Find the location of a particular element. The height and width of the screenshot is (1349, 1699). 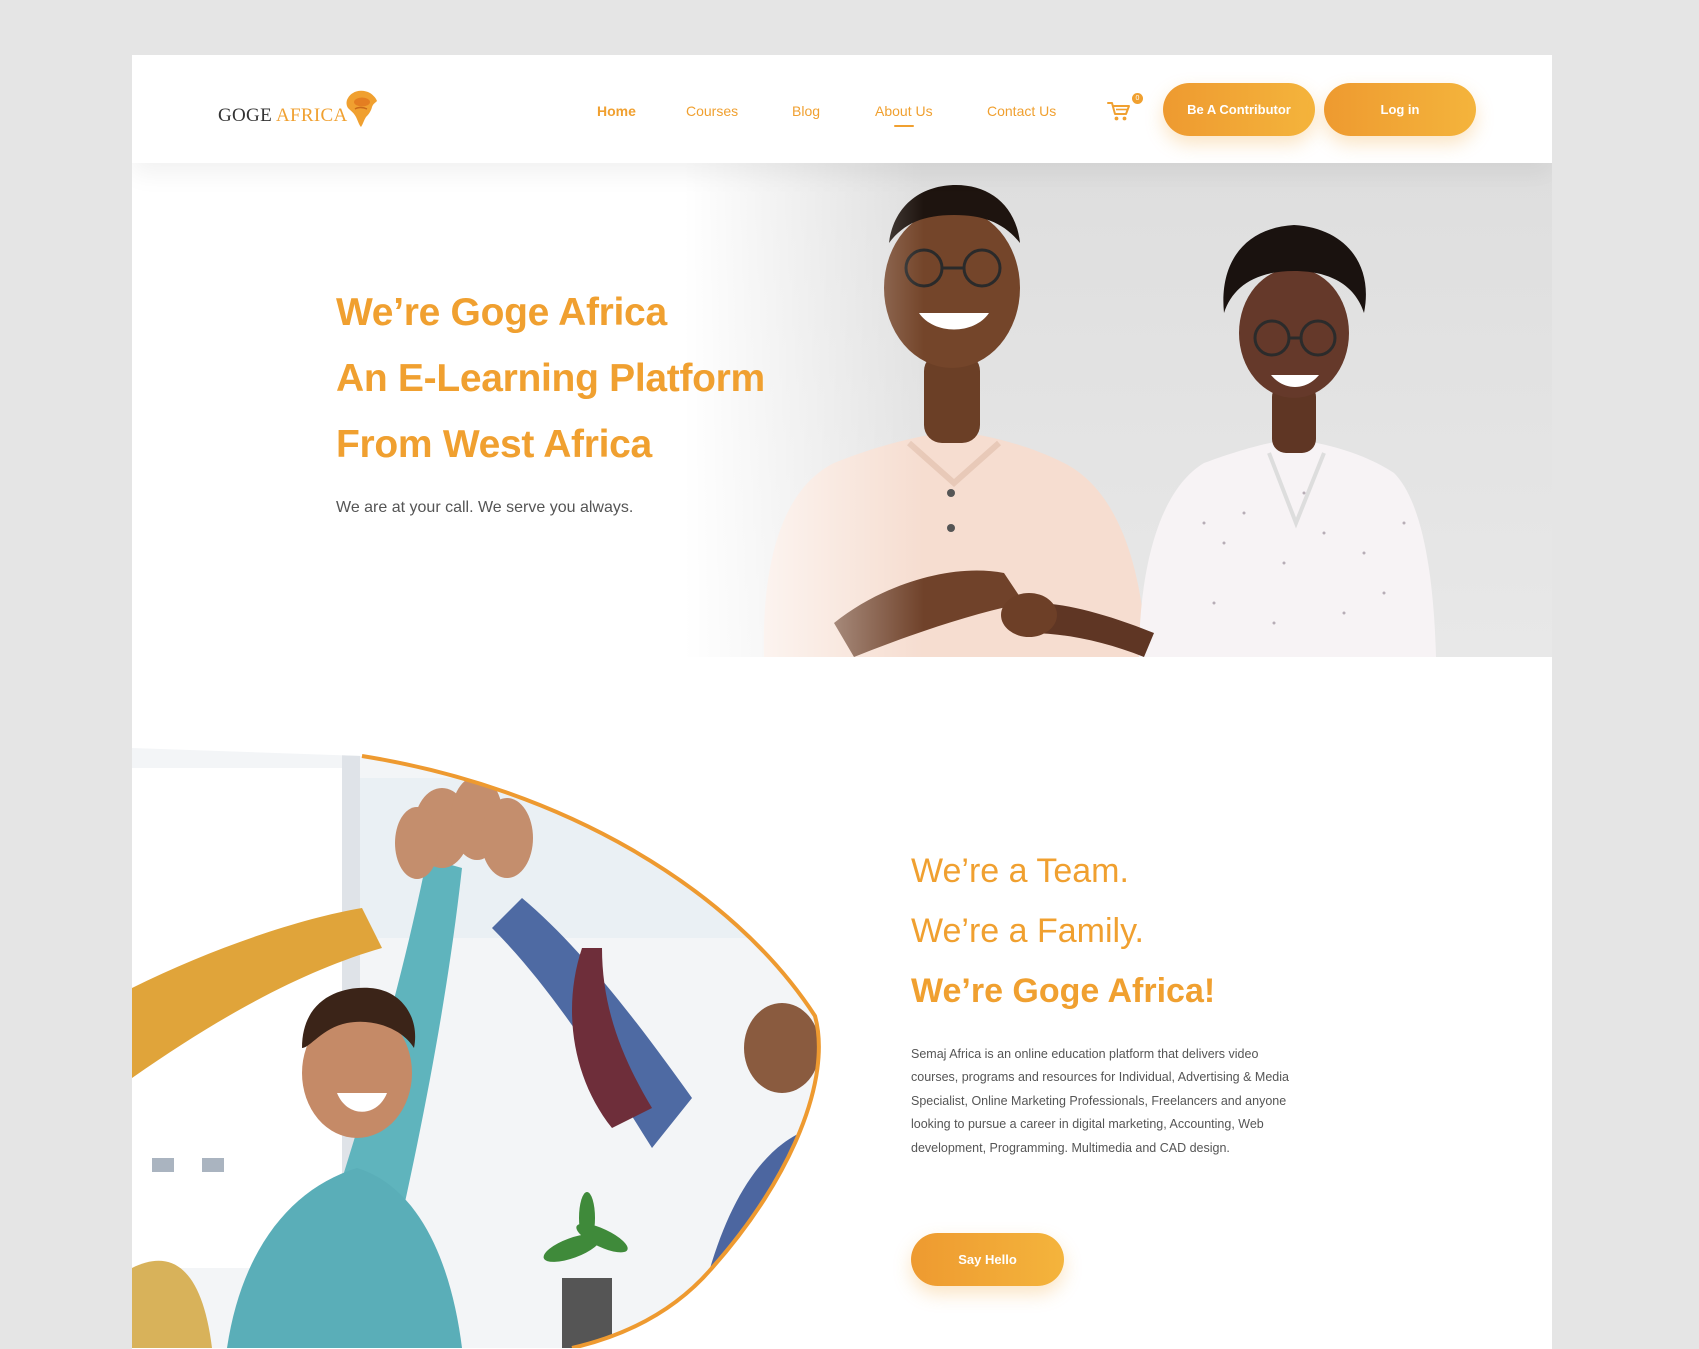

cart-count-badge: 0 is located at coordinates (1137, 98).